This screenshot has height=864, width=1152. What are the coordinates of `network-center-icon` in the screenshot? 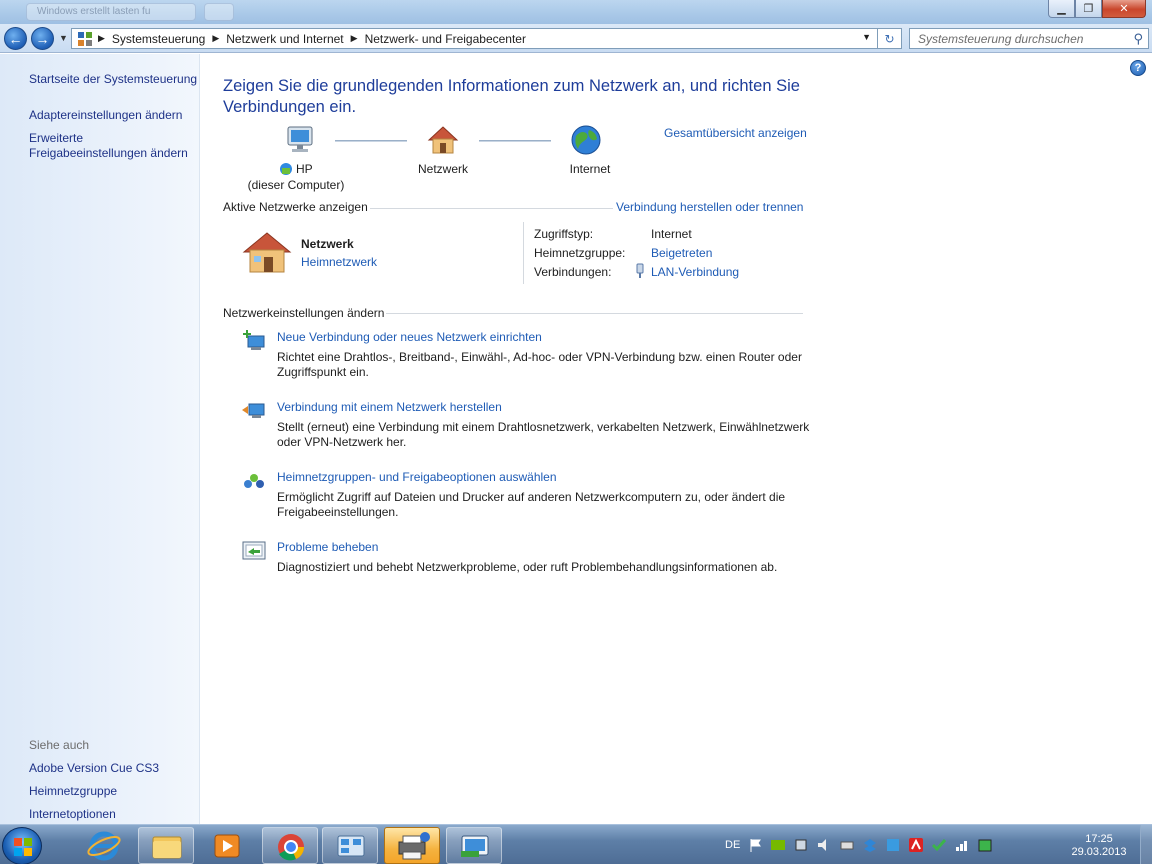 It's located at (475, 846).